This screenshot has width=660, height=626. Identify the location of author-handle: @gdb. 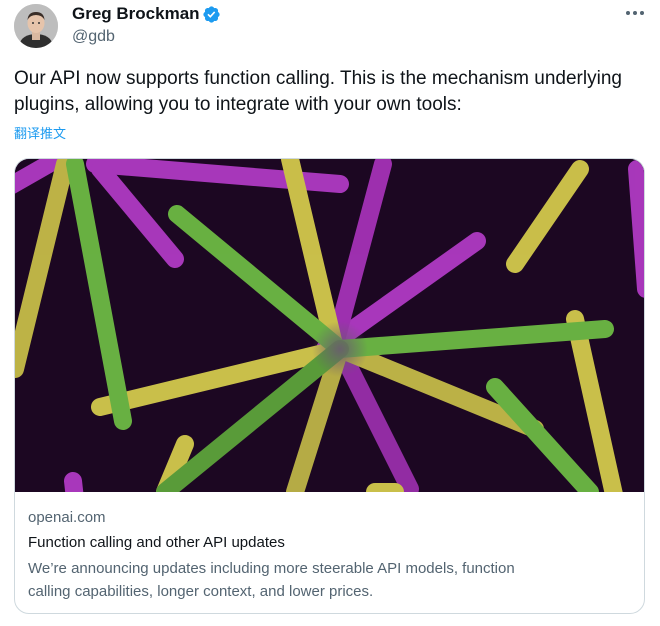
(93, 37).